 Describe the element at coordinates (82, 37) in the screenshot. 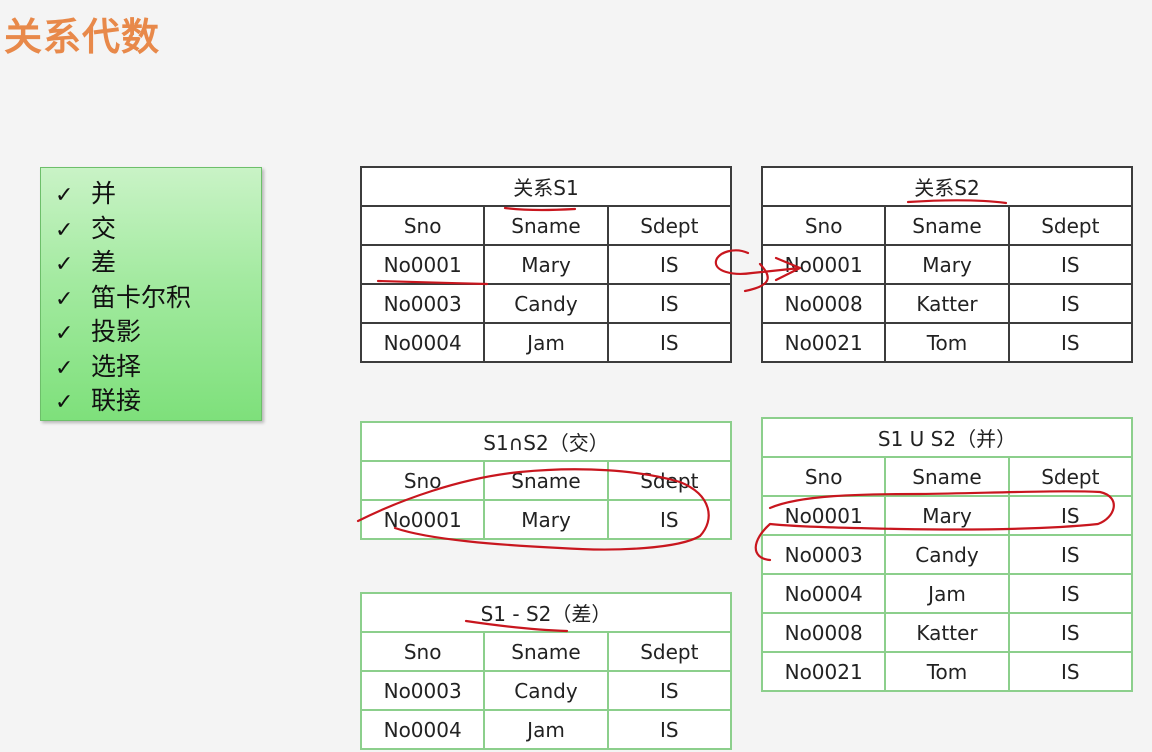

I see `slide-title: 关系代数` at that location.